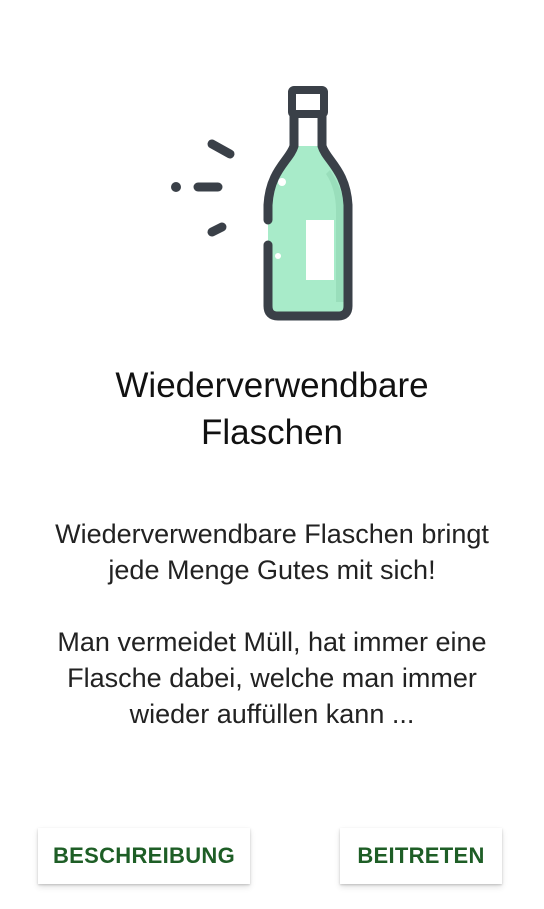 This screenshot has width=544, height=909. I want to click on beitreten-button: BEITRETEN, so click(421, 856).